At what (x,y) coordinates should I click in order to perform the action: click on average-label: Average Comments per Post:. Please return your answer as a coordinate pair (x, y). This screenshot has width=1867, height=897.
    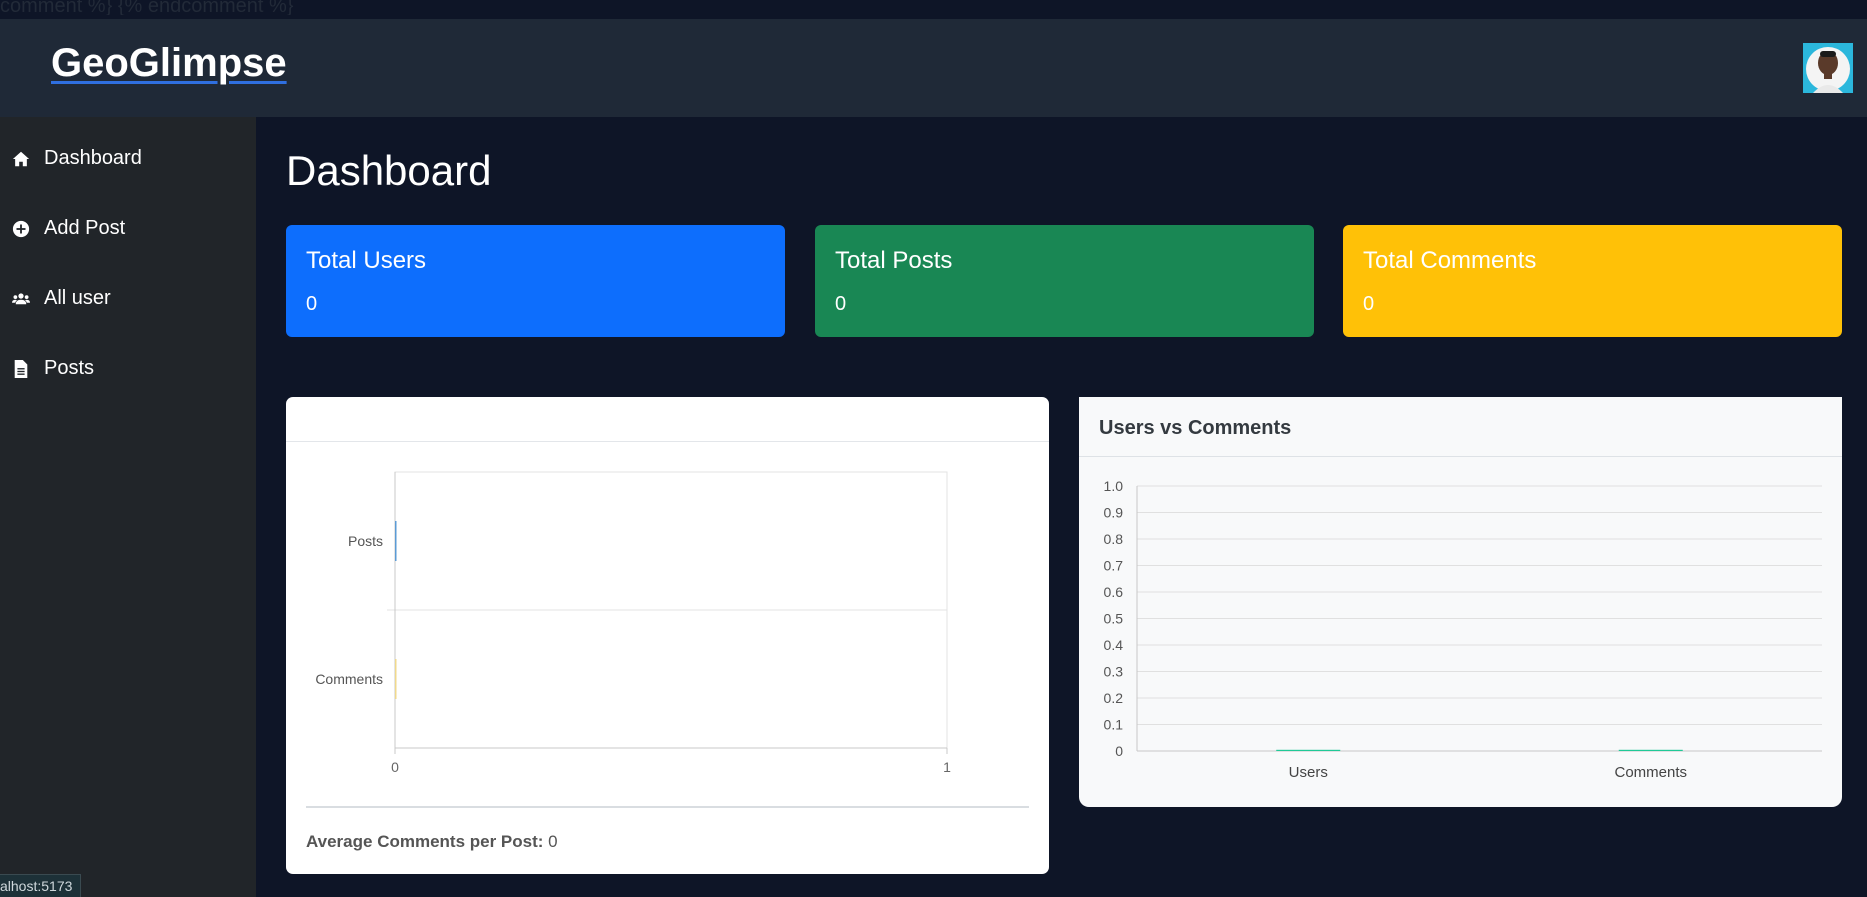
    Looking at the image, I should click on (425, 841).